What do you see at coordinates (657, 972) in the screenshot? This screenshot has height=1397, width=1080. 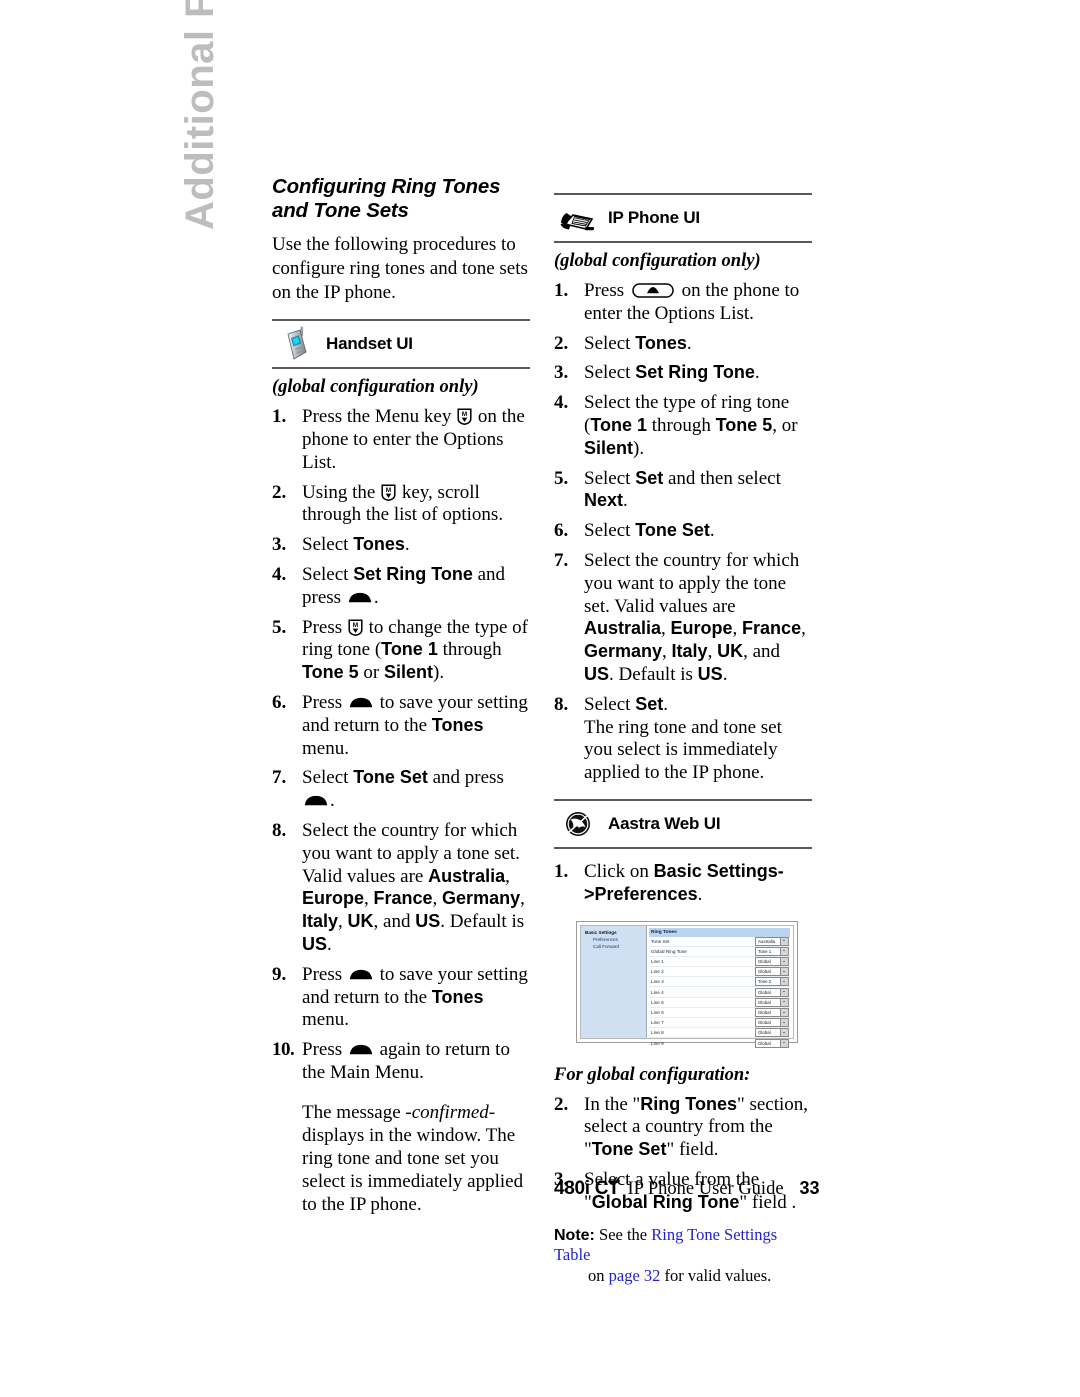 I see `row-label: Line 2` at bounding box center [657, 972].